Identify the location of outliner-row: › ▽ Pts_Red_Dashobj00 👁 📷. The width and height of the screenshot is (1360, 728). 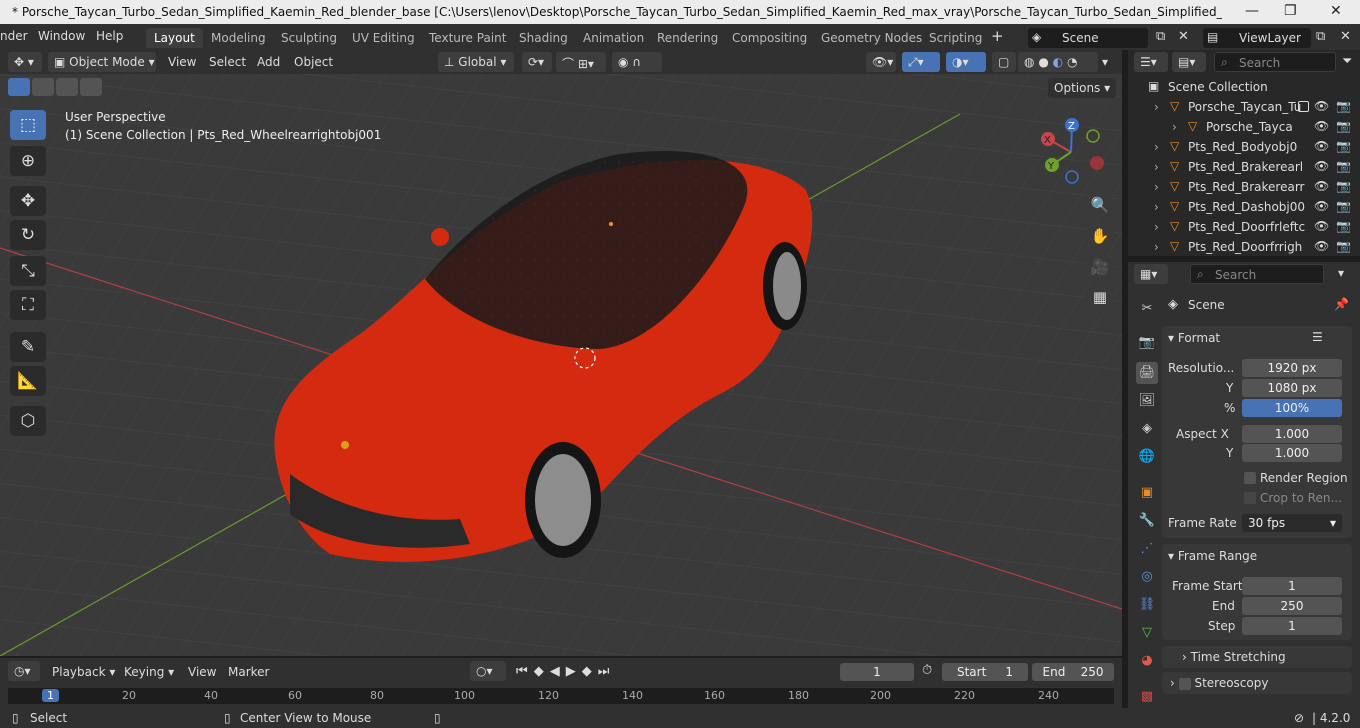
(1244, 207).